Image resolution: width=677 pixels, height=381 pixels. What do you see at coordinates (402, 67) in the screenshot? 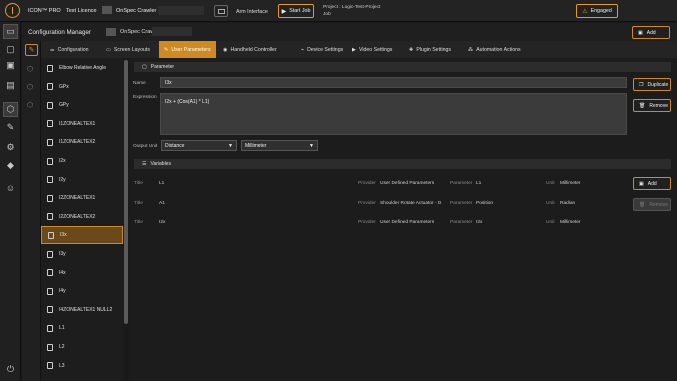
I see `parameter-section-header: ▢ Parameter` at bounding box center [402, 67].